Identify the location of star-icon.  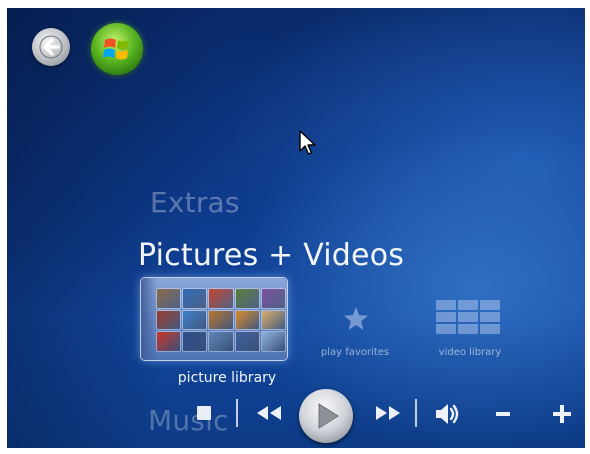
(356, 319).